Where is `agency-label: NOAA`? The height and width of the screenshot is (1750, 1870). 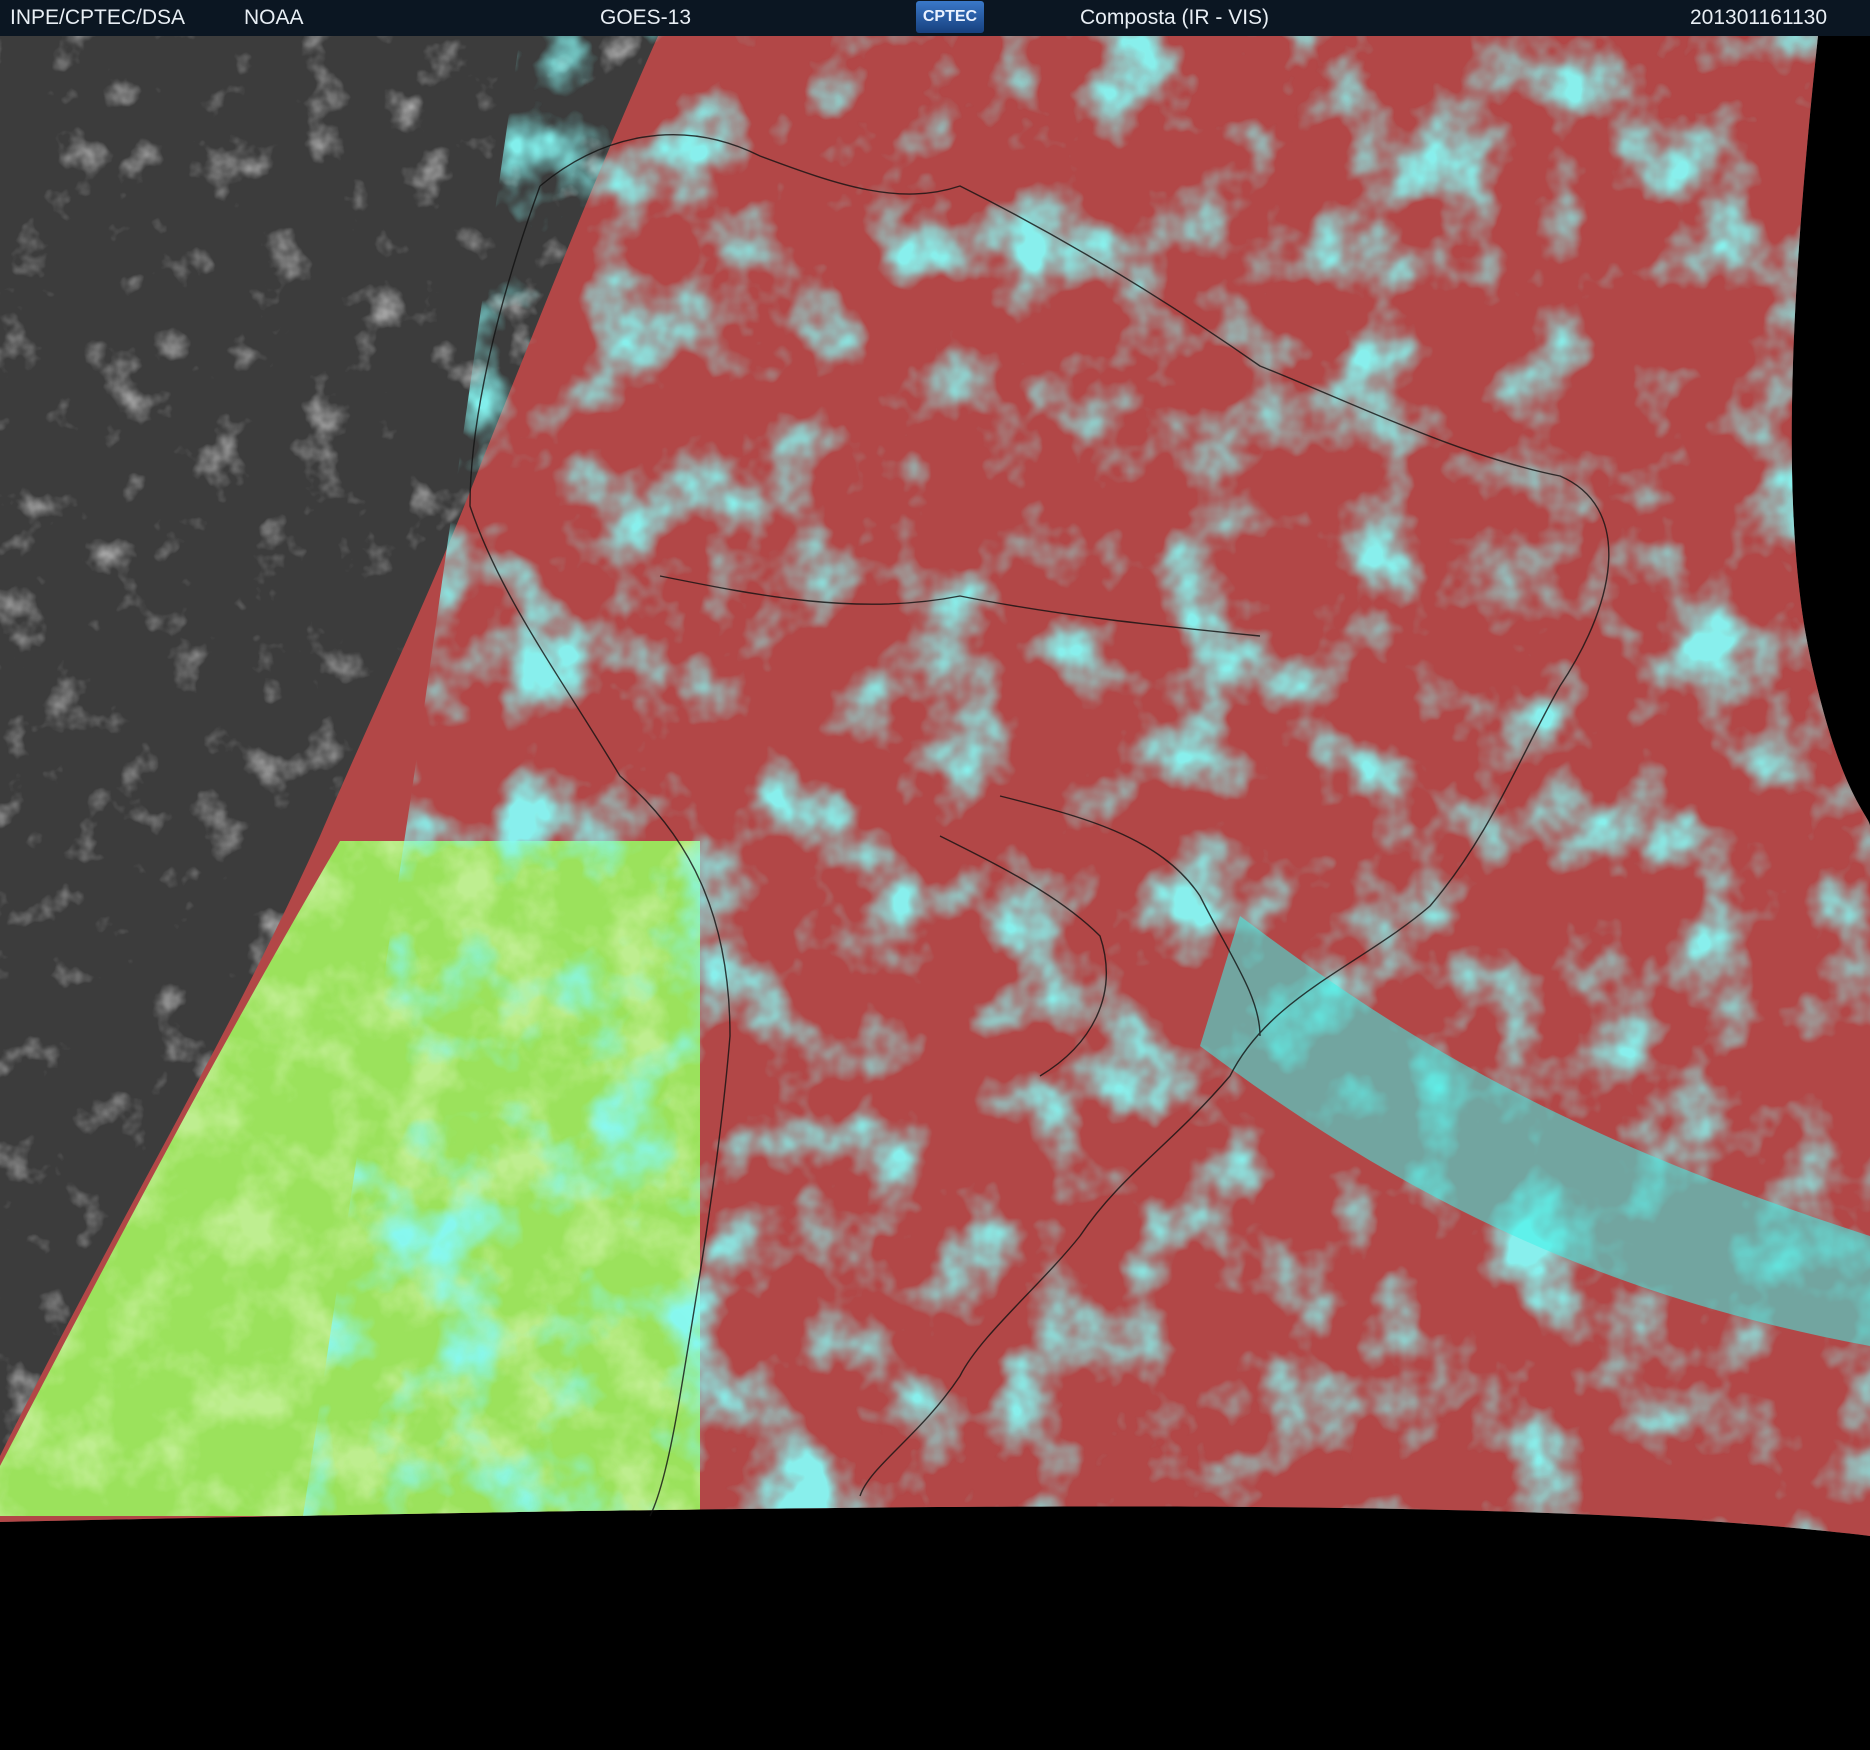
agency-label: NOAA is located at coordinates (274, 17).